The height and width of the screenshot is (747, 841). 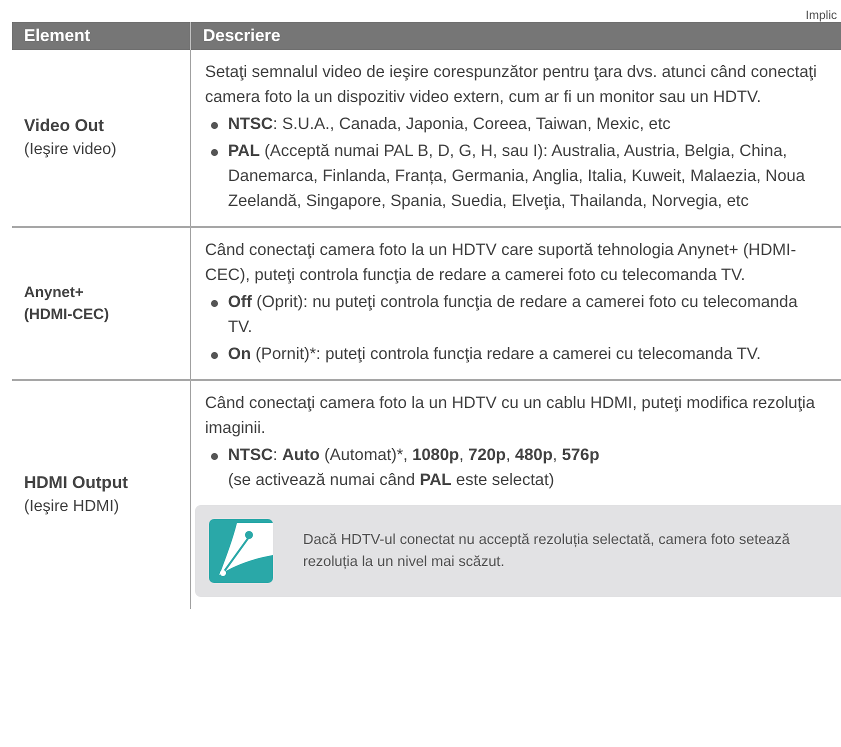 What do you see at coordinates (510, 416) in the screenshot?
I see `description-text: Când conectaţi camera foto la un HDTV cu un cablu HDMI, puteţi modifica rezoluţia imaginii.` at bounding box center [510, 416].